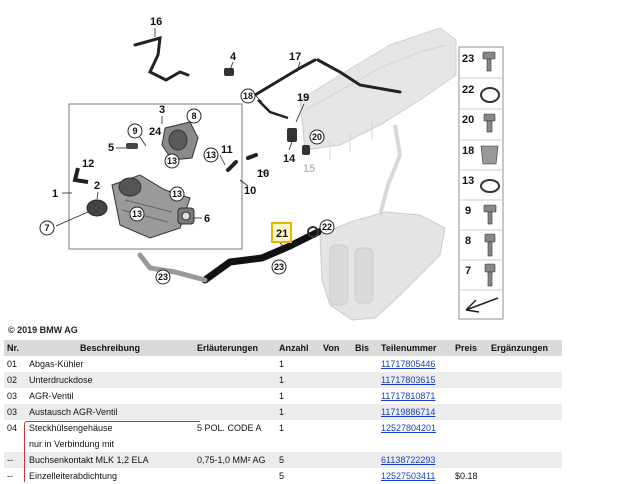 This screenshot has width=640, height=484. What do you see at coordinates (211, 155) in the screenshot?
I see `callout-13b: 13` at bounding box center [211, 155].